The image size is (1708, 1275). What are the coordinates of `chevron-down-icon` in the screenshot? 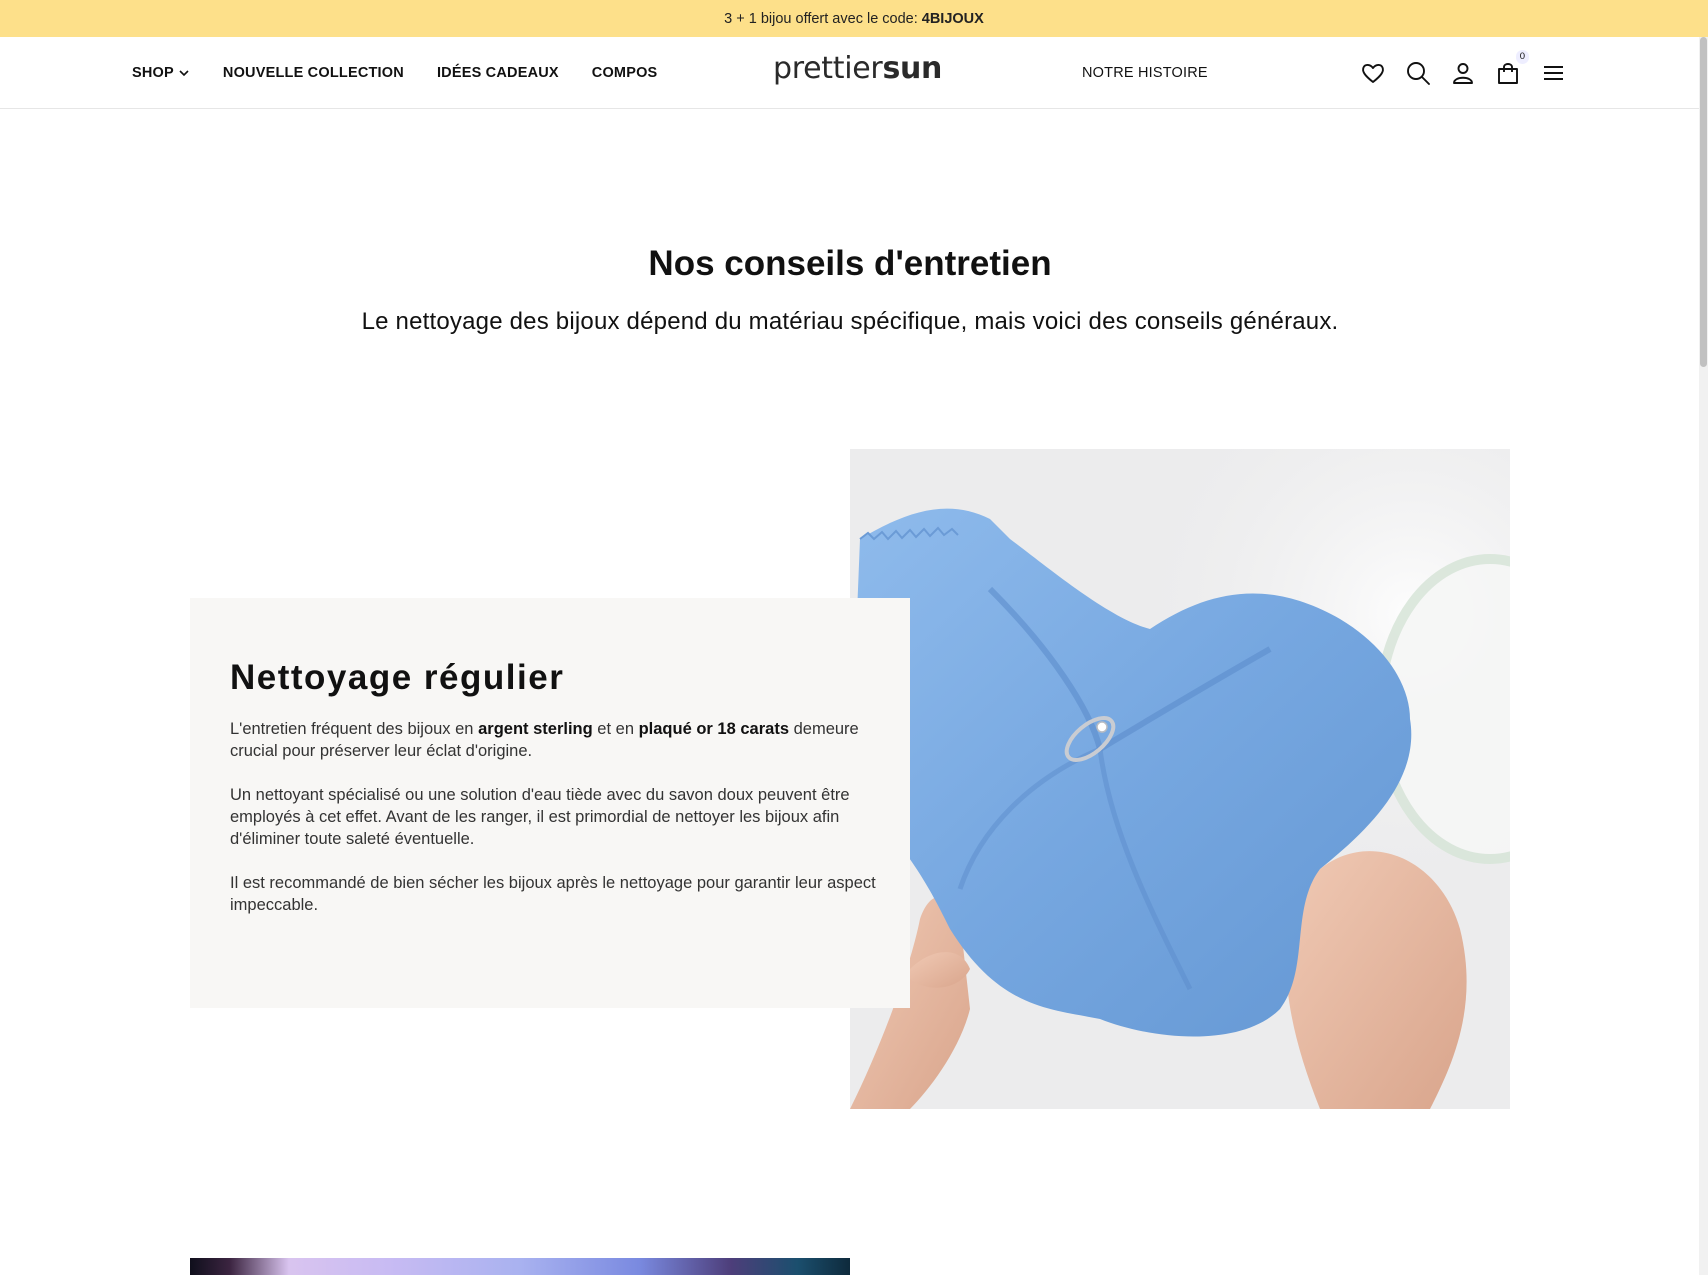 It's located at (184, 73).